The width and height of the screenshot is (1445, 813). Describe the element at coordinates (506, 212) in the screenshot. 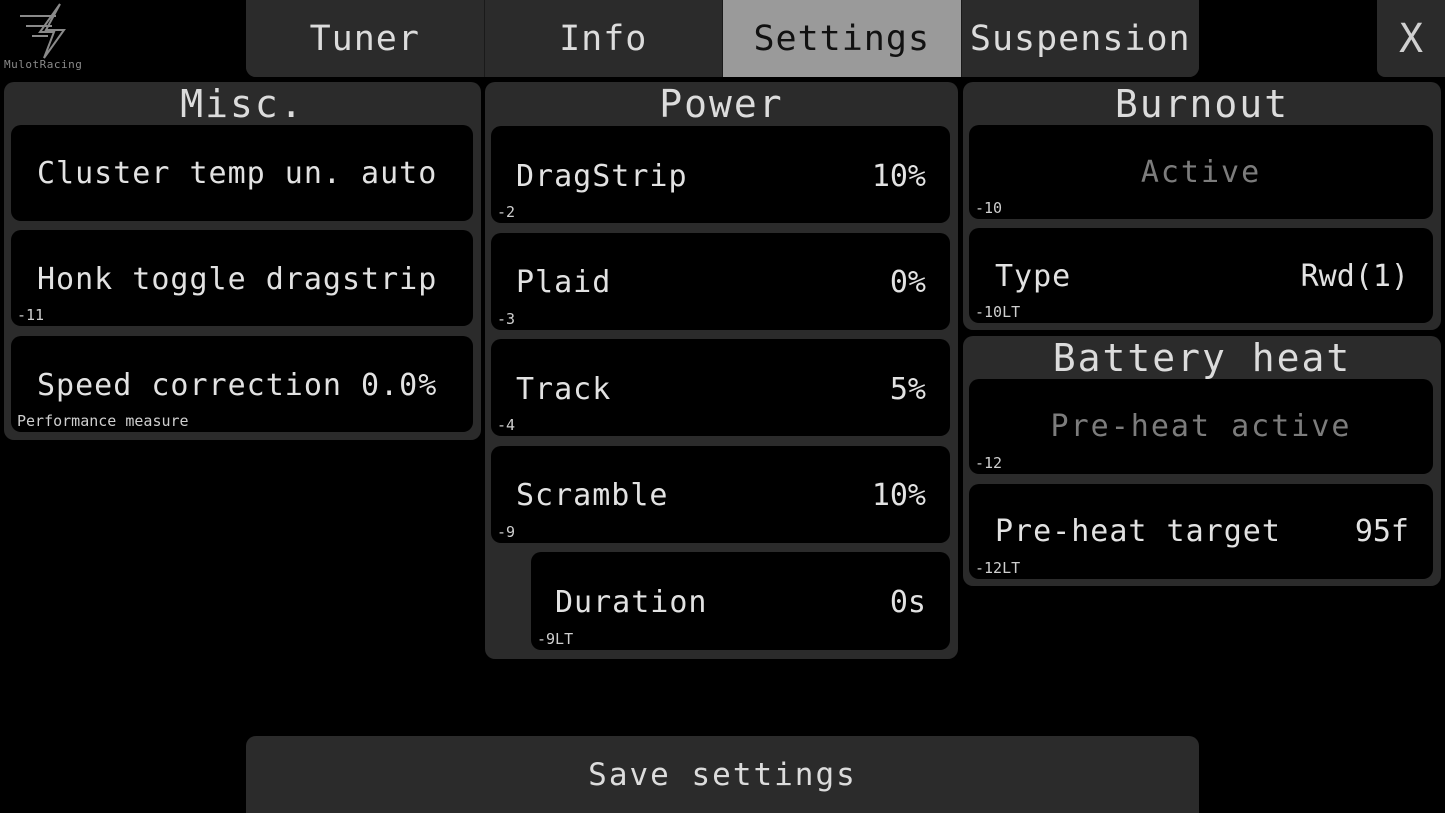

I see `dragstrip-sub: -2` at that location.